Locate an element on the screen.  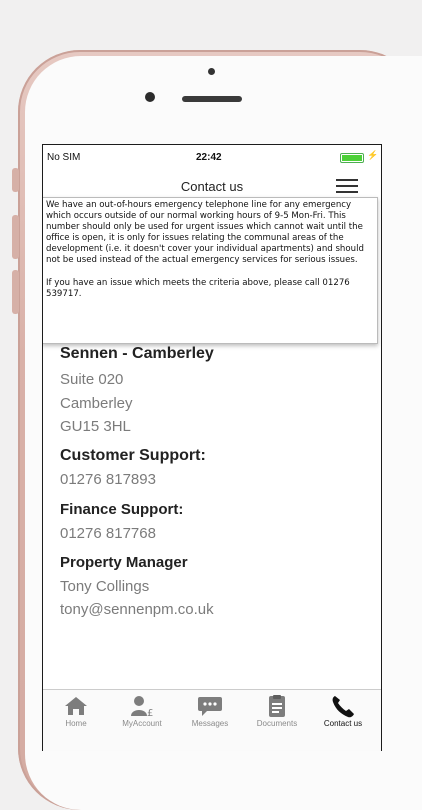
address-line-1: Suite 020 is located at coordinates (92, 379).